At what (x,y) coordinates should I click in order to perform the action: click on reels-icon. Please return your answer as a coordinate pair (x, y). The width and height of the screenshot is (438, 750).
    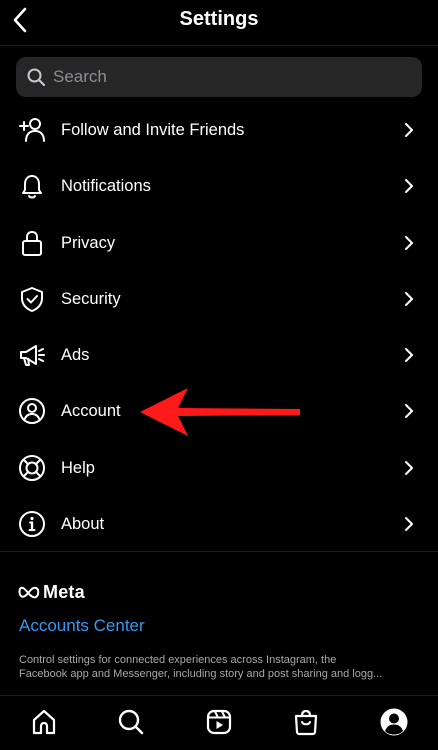
    Looking at the image, I should click on (219, 722).